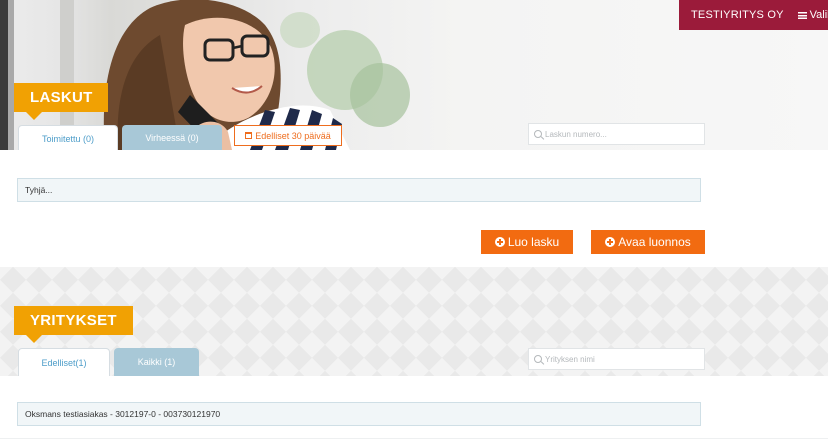  I want to click on tab-edelliset: Edelliset(1), so click(64, 362).